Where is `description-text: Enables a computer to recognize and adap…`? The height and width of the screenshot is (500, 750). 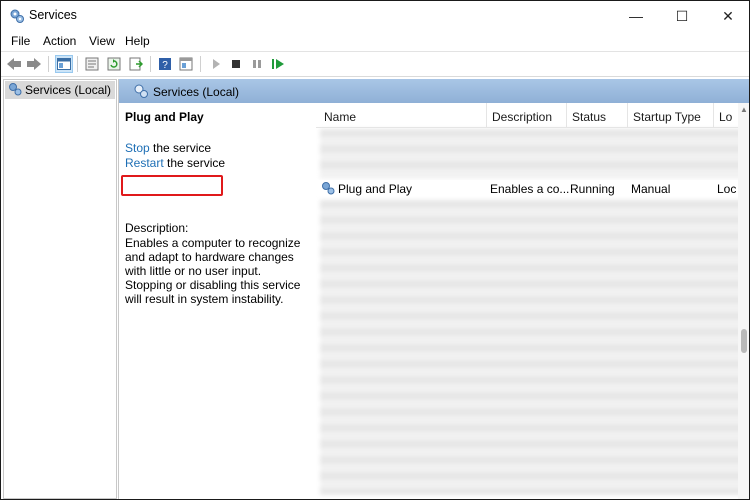 description-text: Enables a computer to recognize and adap… is located at coordinates (213, 271).